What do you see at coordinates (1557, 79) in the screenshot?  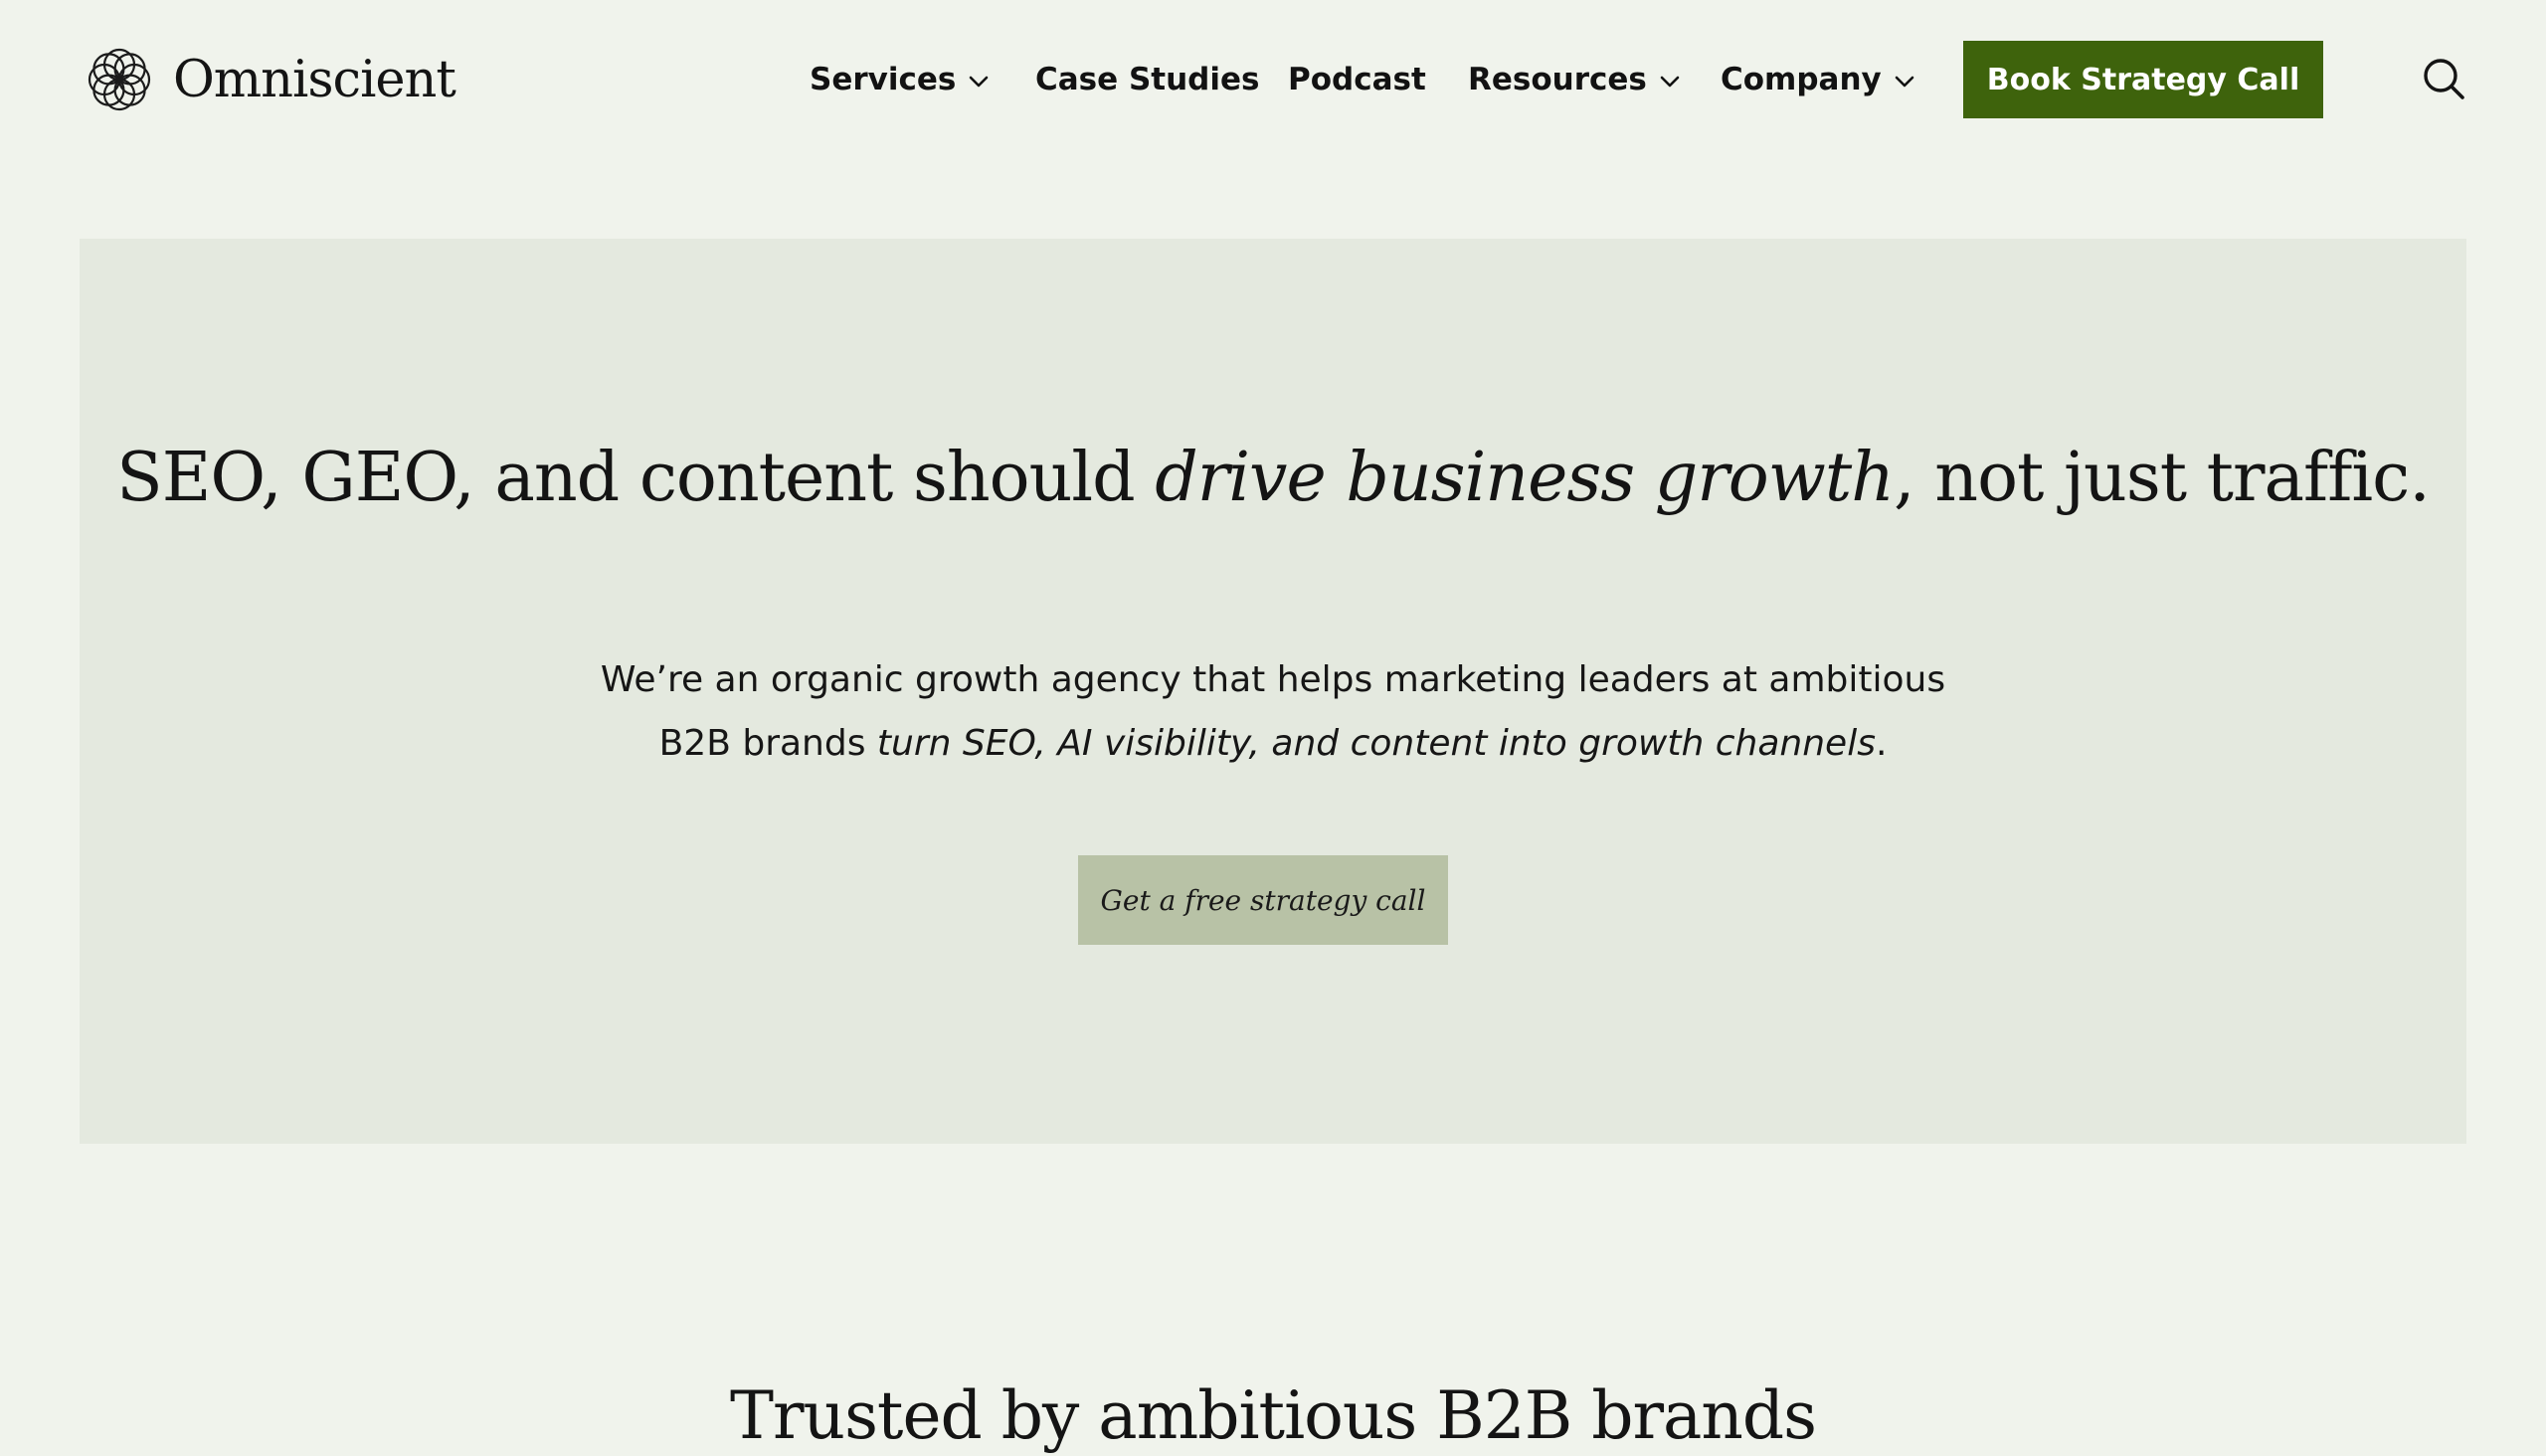 I see `nav-label: Resources` at bounding box center [1557, 79].